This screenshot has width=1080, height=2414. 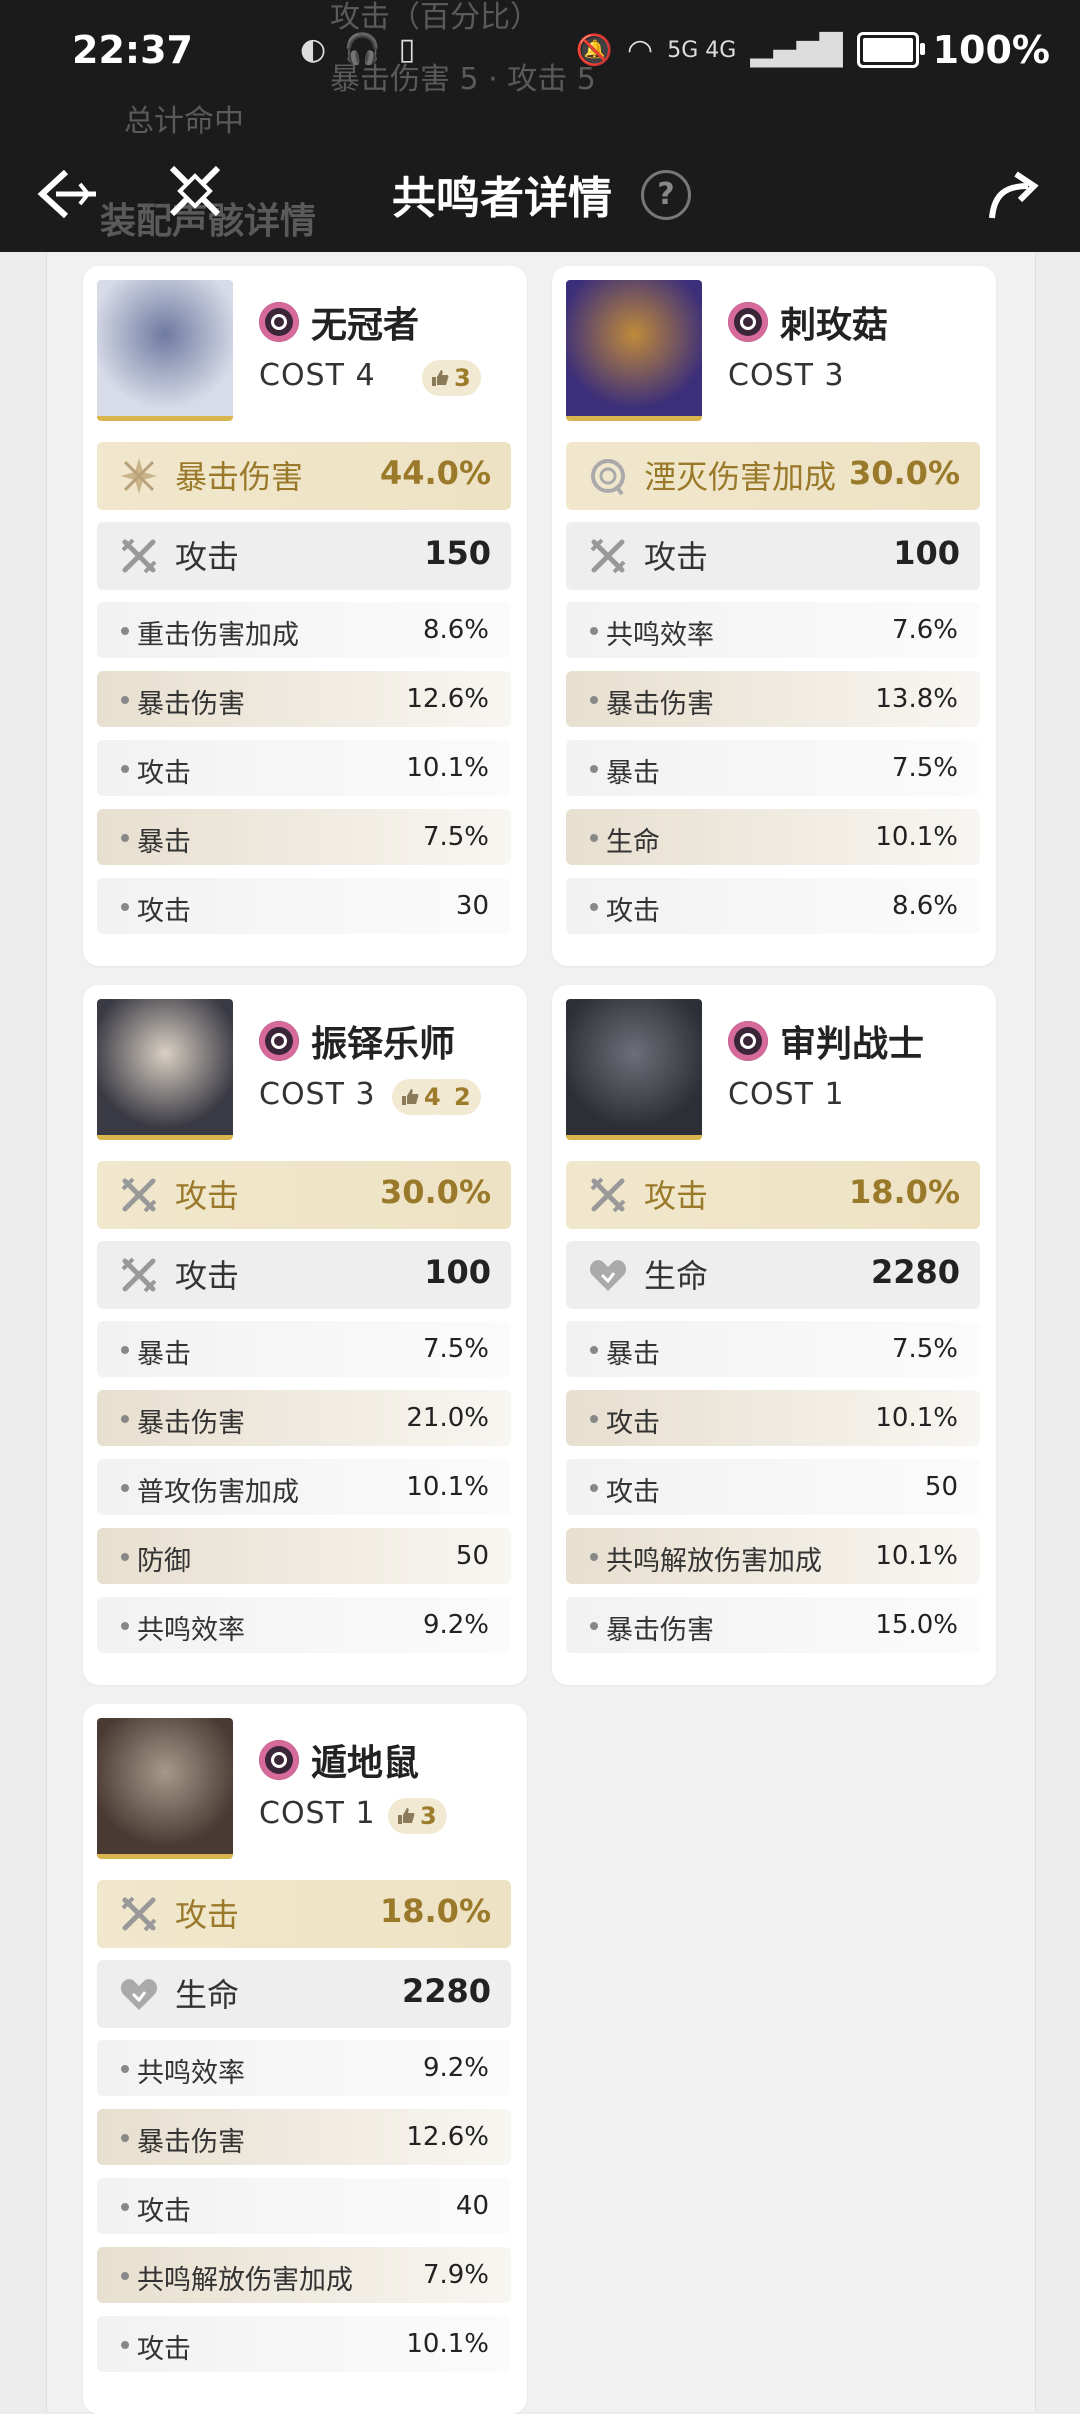 What do you see at coordinates (304, 1556) in the screenshot?
I see `sub-stat-row: 防御 50` at bounding box center [304, 1556].